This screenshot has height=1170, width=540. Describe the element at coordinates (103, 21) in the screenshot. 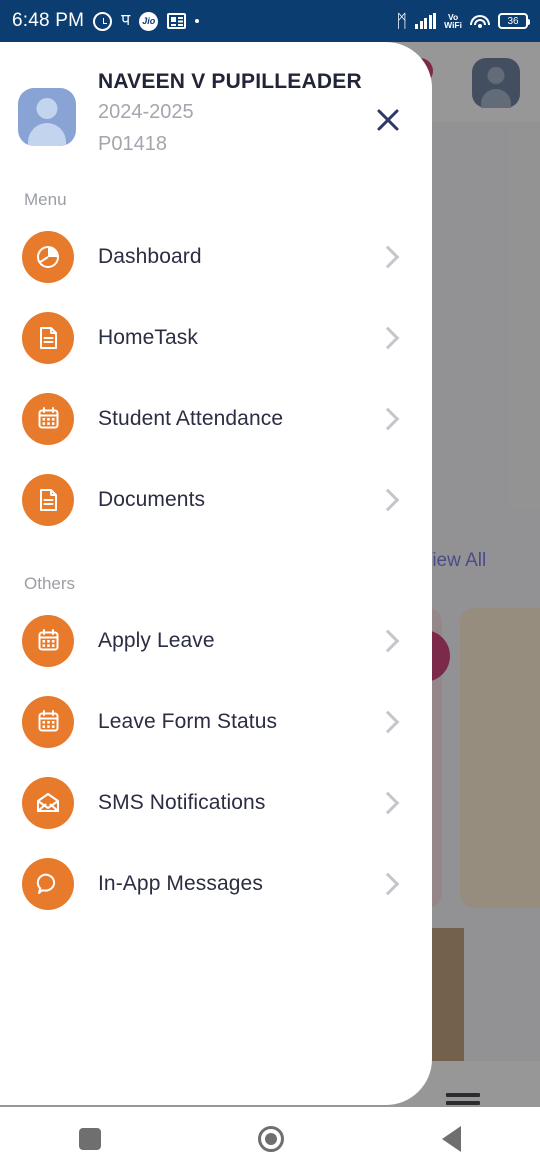

I see `alarm-icon` at that location.